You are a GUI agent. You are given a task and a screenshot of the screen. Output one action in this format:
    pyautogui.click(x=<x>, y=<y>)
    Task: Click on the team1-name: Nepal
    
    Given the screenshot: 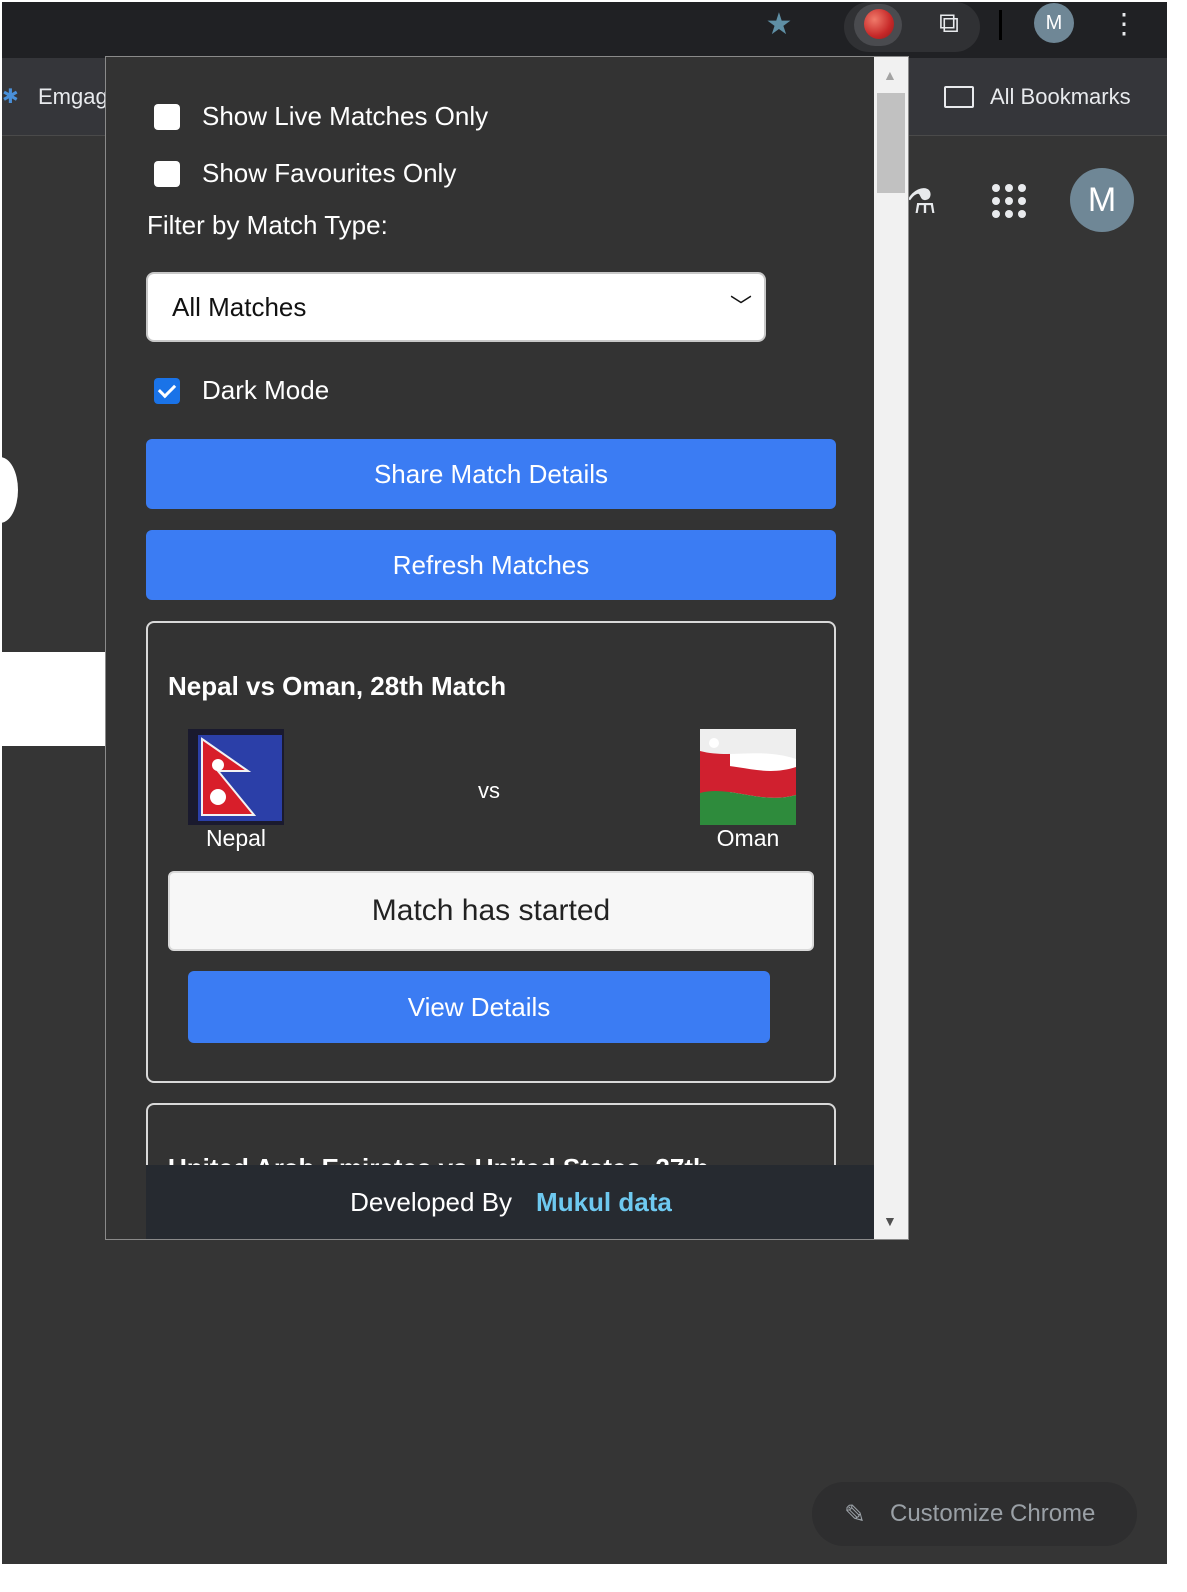 What is the action you would take?
    pyautogui.click(x=236, y=838)
    